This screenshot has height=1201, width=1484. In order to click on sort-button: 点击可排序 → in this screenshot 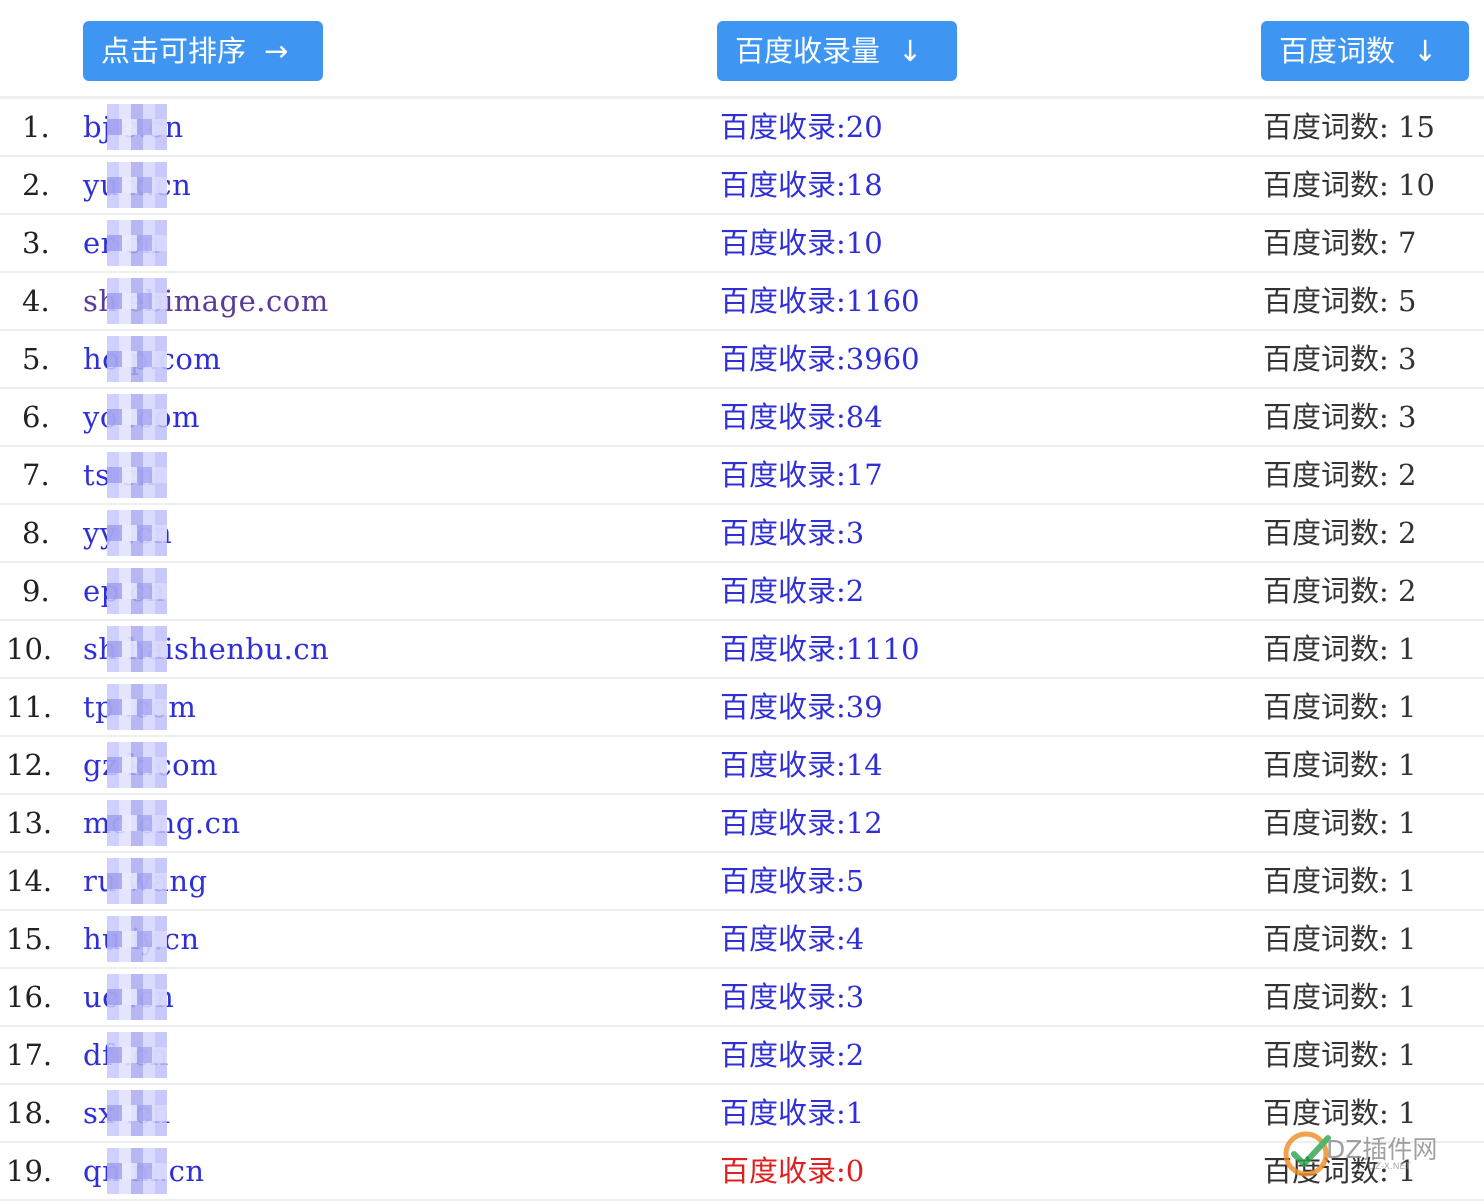, I will do `click(203, 51)`.